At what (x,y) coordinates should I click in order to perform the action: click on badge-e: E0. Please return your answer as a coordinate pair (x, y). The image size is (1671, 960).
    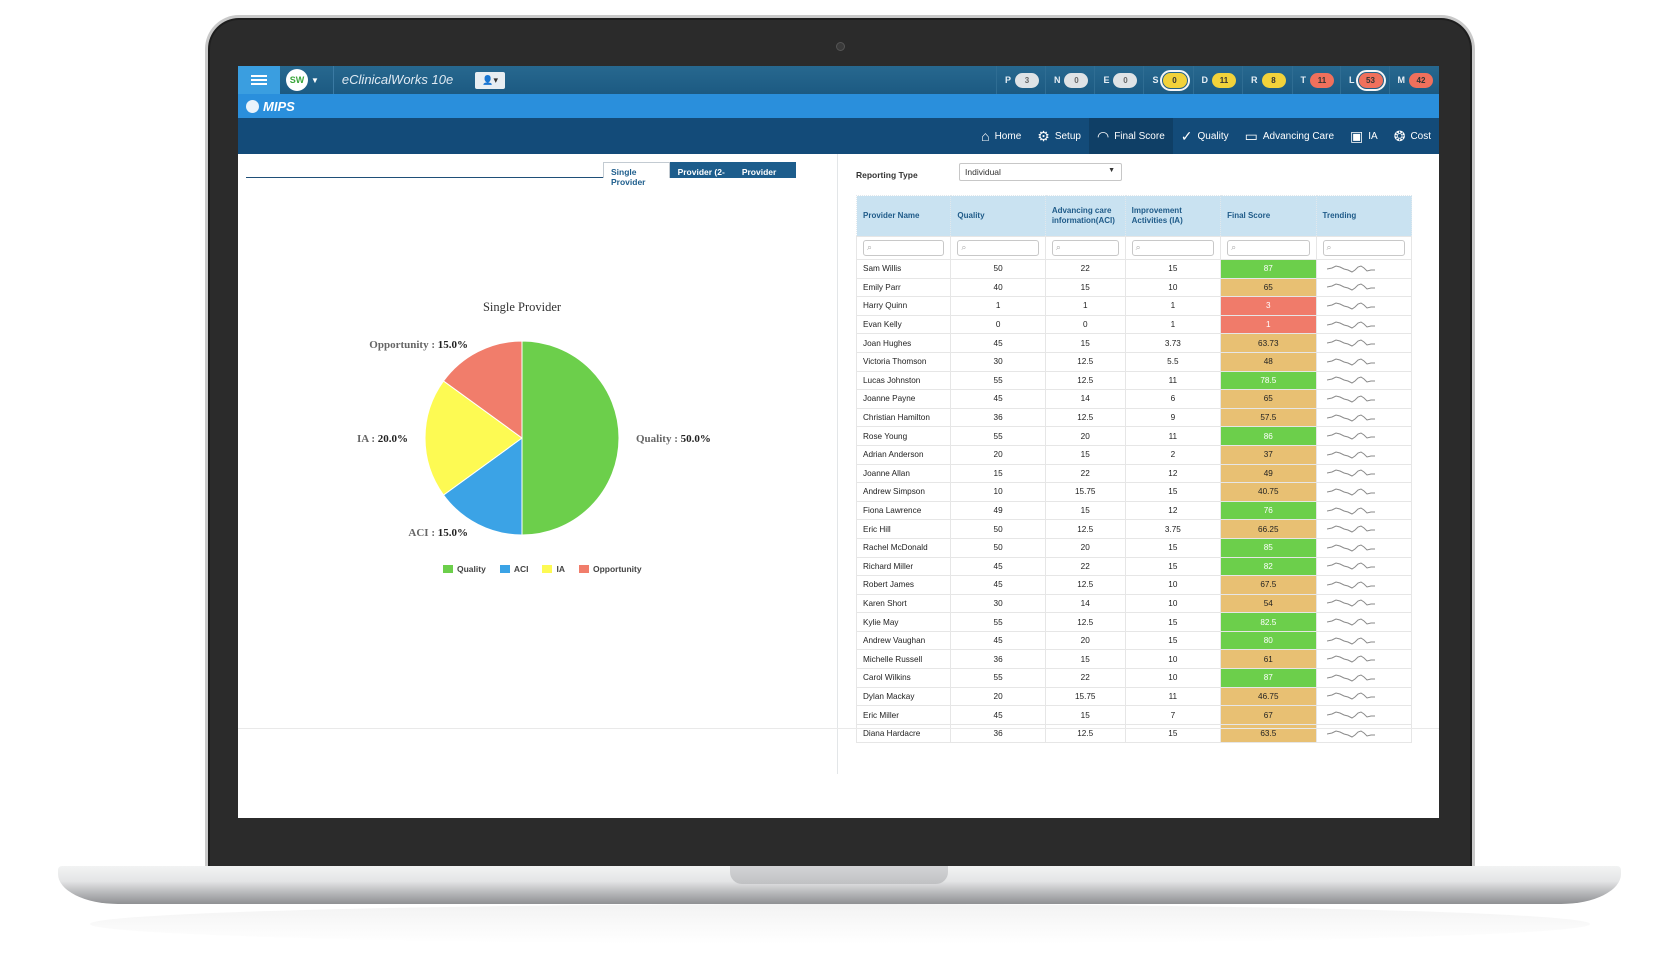
    Looking at the image, I should click on (1118, 80).